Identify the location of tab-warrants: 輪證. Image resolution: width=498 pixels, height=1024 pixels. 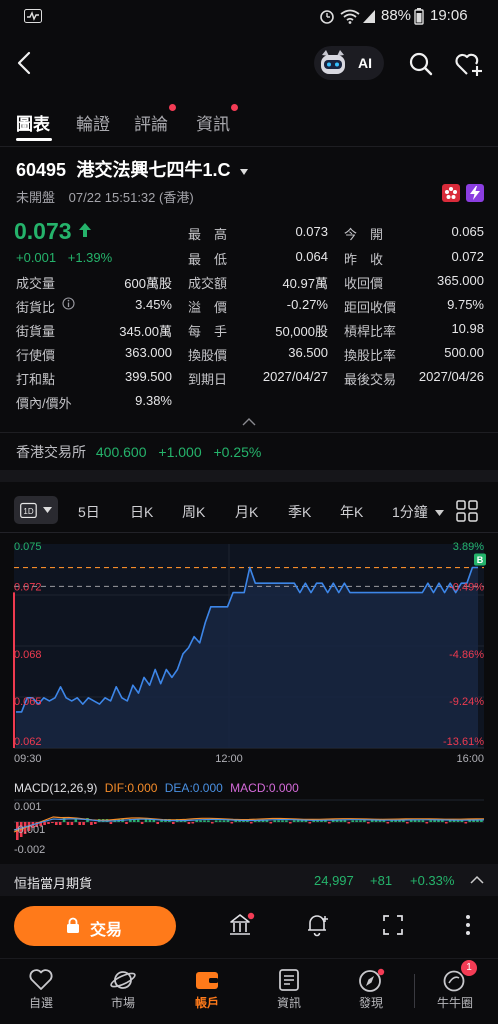
(93, 122).